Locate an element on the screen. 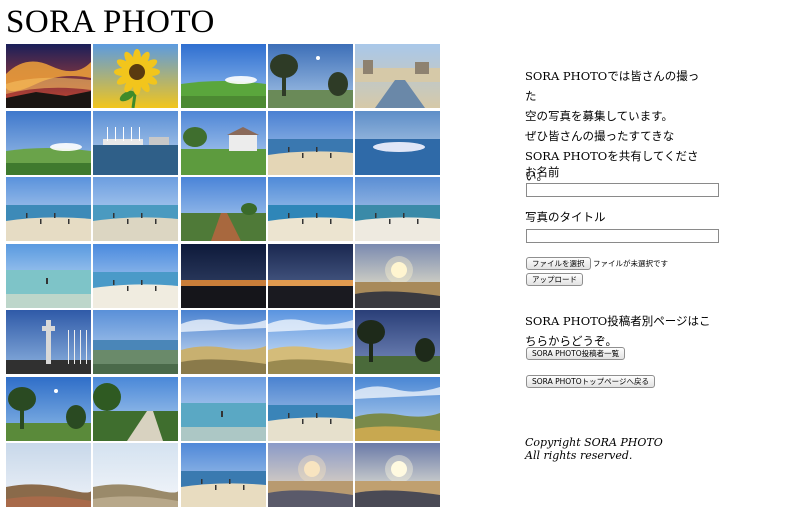 Image resolution: width=800 pixels, height=507 pixels. photo-beach-people is located at coordinates (48, 209).